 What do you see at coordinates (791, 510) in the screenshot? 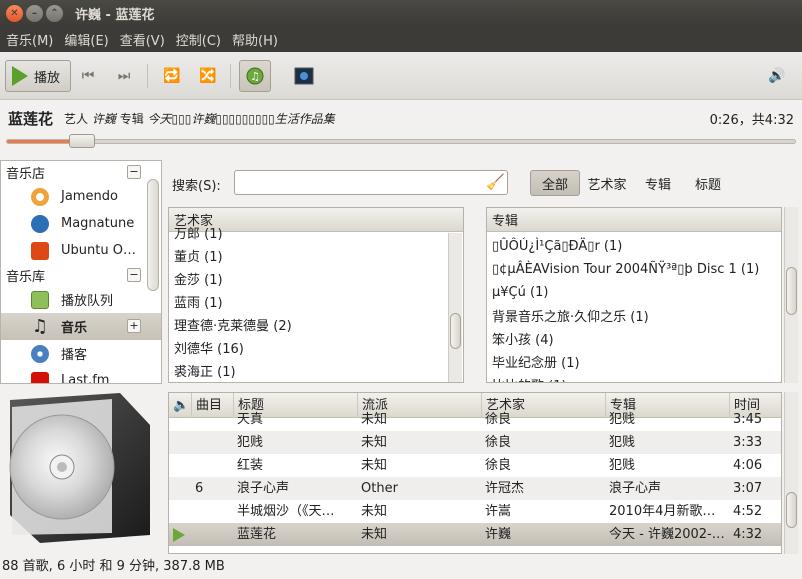
I see `track-scroll-thumb` at bounding box center [791, 510].